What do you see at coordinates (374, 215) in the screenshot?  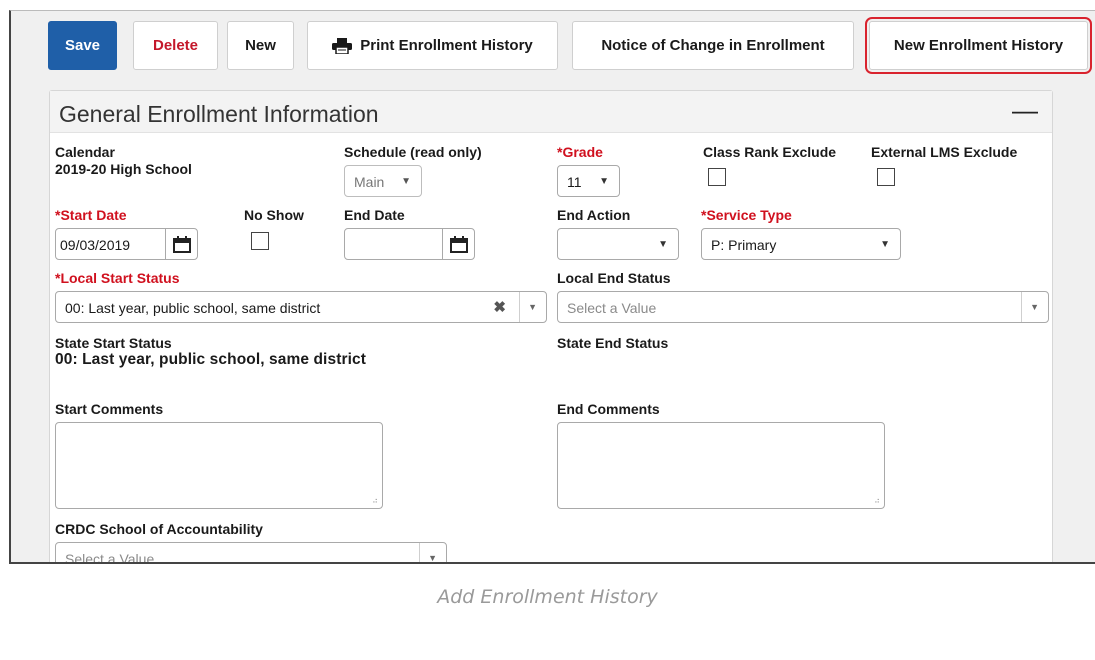 I see `end-date-label: End Date` at bounding box center [374, 215].